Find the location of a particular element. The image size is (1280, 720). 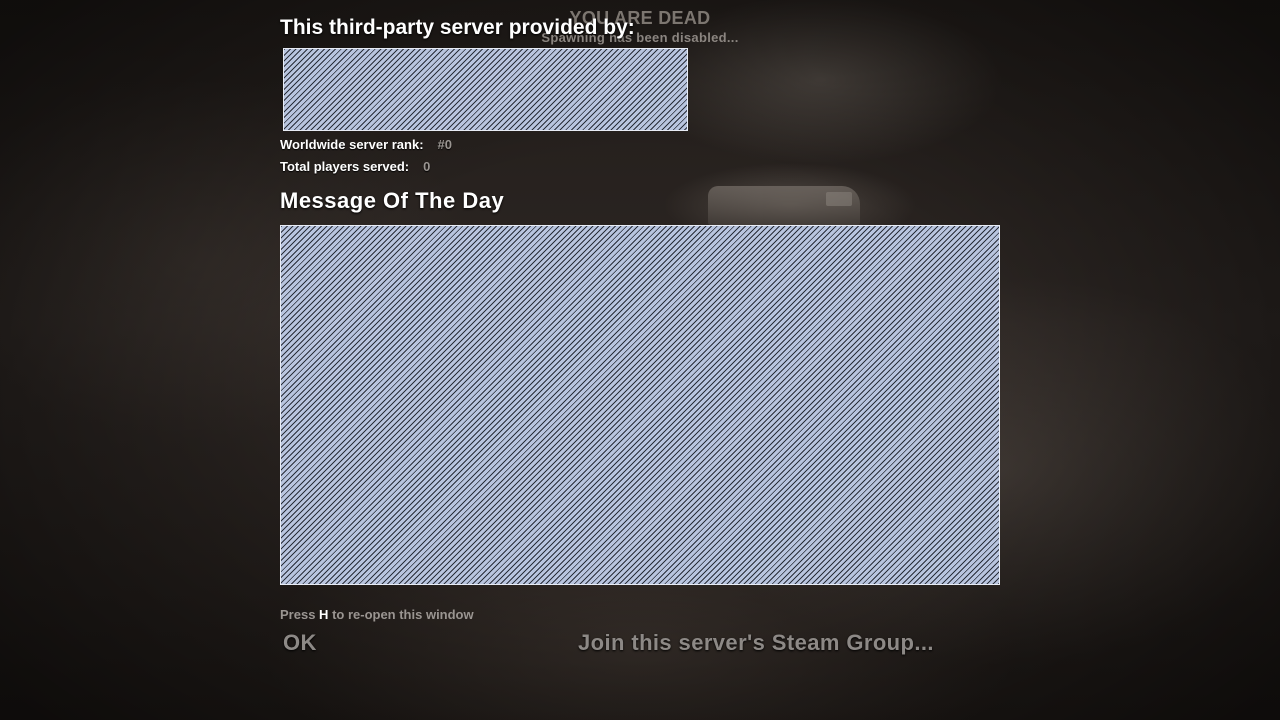

reopen-hint-suffix: to re-open this window is located at coordinates (403, 614).